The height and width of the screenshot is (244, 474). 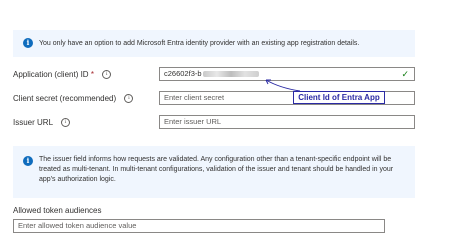 What do you see at coordinates (77, 225) in the screenshot?
I see `allowed-audiences-placeholder: Enter allowed token audience value` at bounding box center [77, 225].